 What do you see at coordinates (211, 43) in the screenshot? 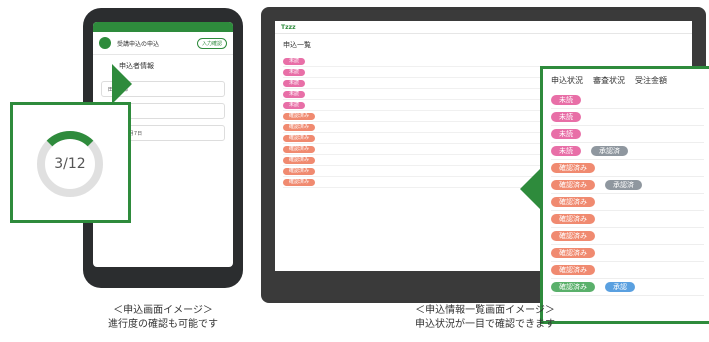
I see `phone-header-button: 入力確認` at bounding box center [211, 43].